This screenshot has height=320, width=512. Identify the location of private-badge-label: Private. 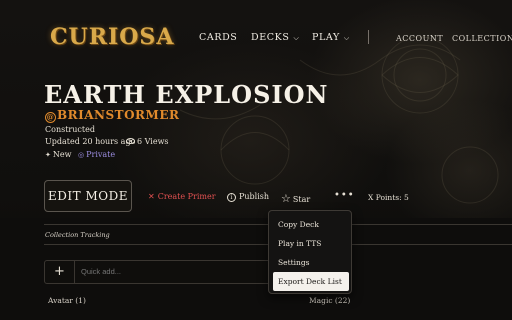
(101, 154).